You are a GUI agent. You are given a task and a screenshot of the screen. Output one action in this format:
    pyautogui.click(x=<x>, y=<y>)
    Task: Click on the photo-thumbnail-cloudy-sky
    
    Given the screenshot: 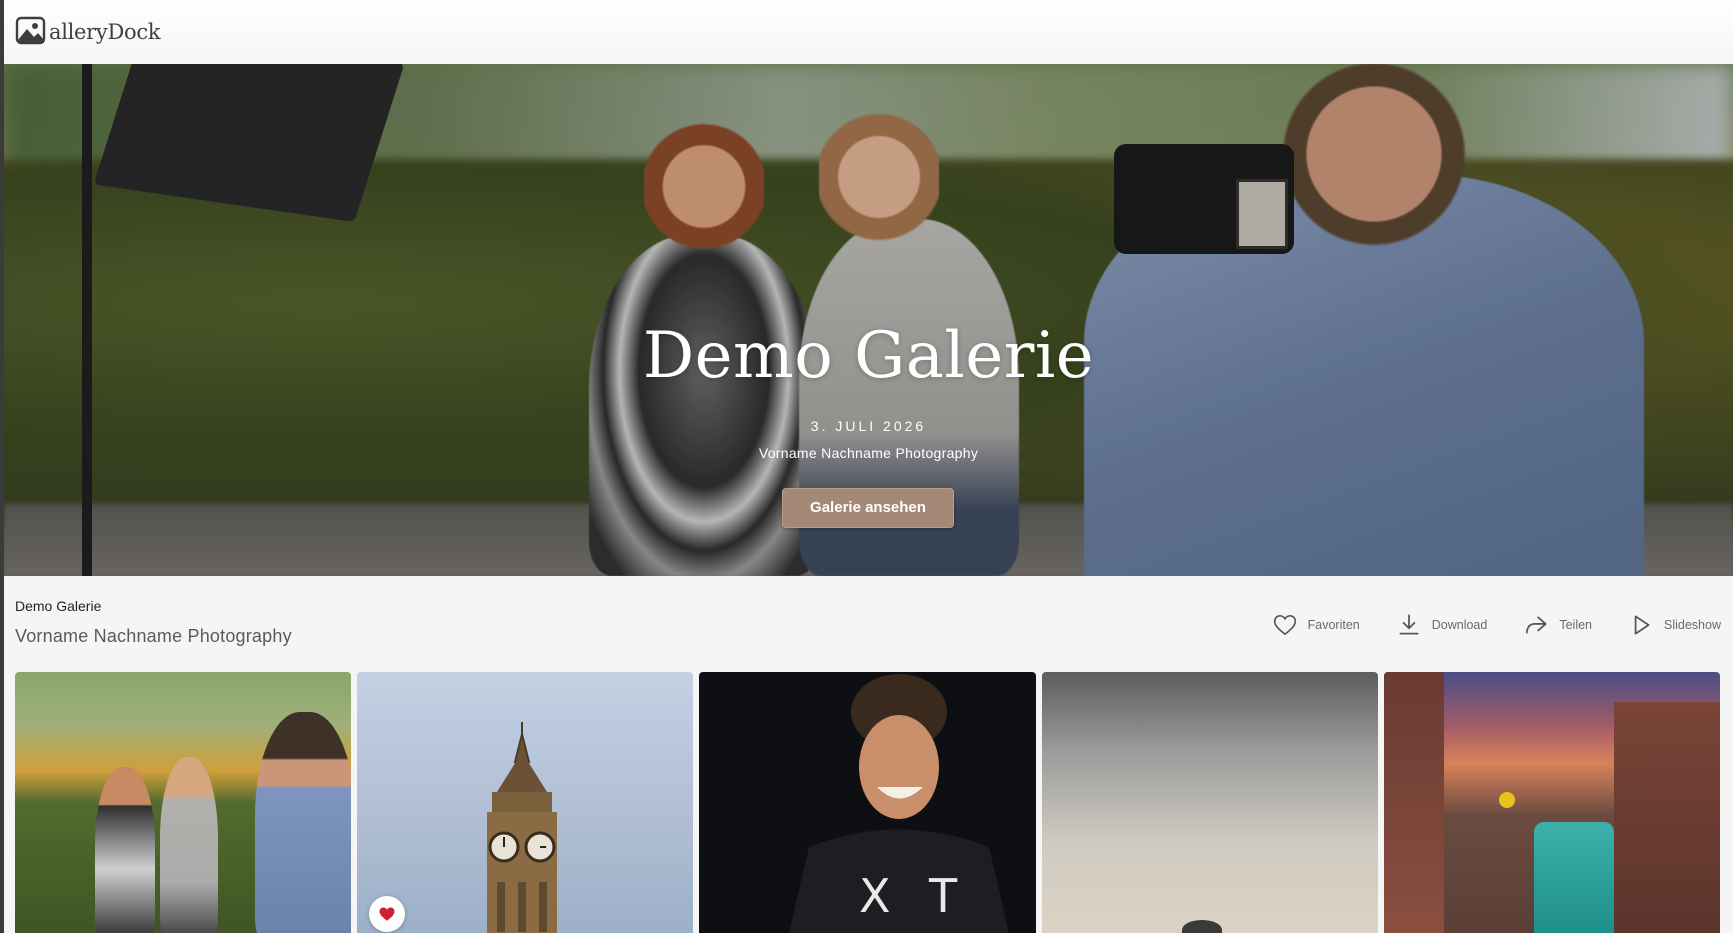 What is the action you would take?
    pyautogui.click(x=1209, y=802)
    